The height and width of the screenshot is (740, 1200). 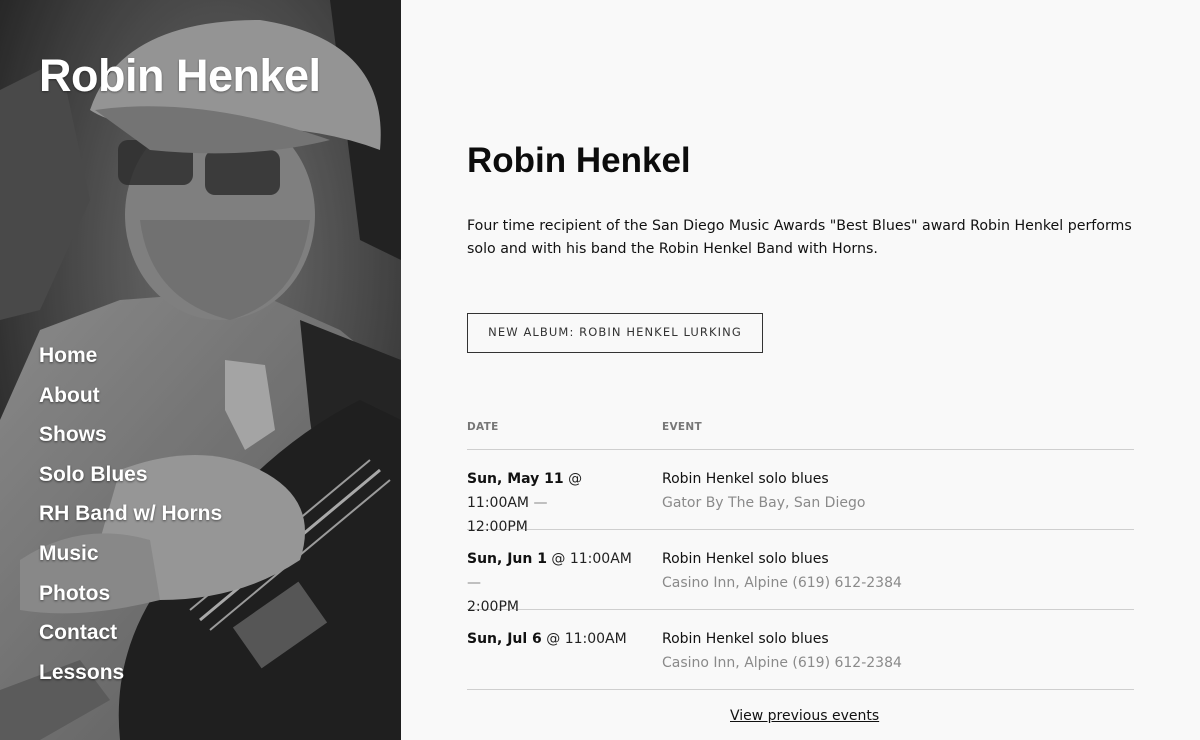 I want to click on events-table-header: DATE EVENT, so click(x=800, y=431).